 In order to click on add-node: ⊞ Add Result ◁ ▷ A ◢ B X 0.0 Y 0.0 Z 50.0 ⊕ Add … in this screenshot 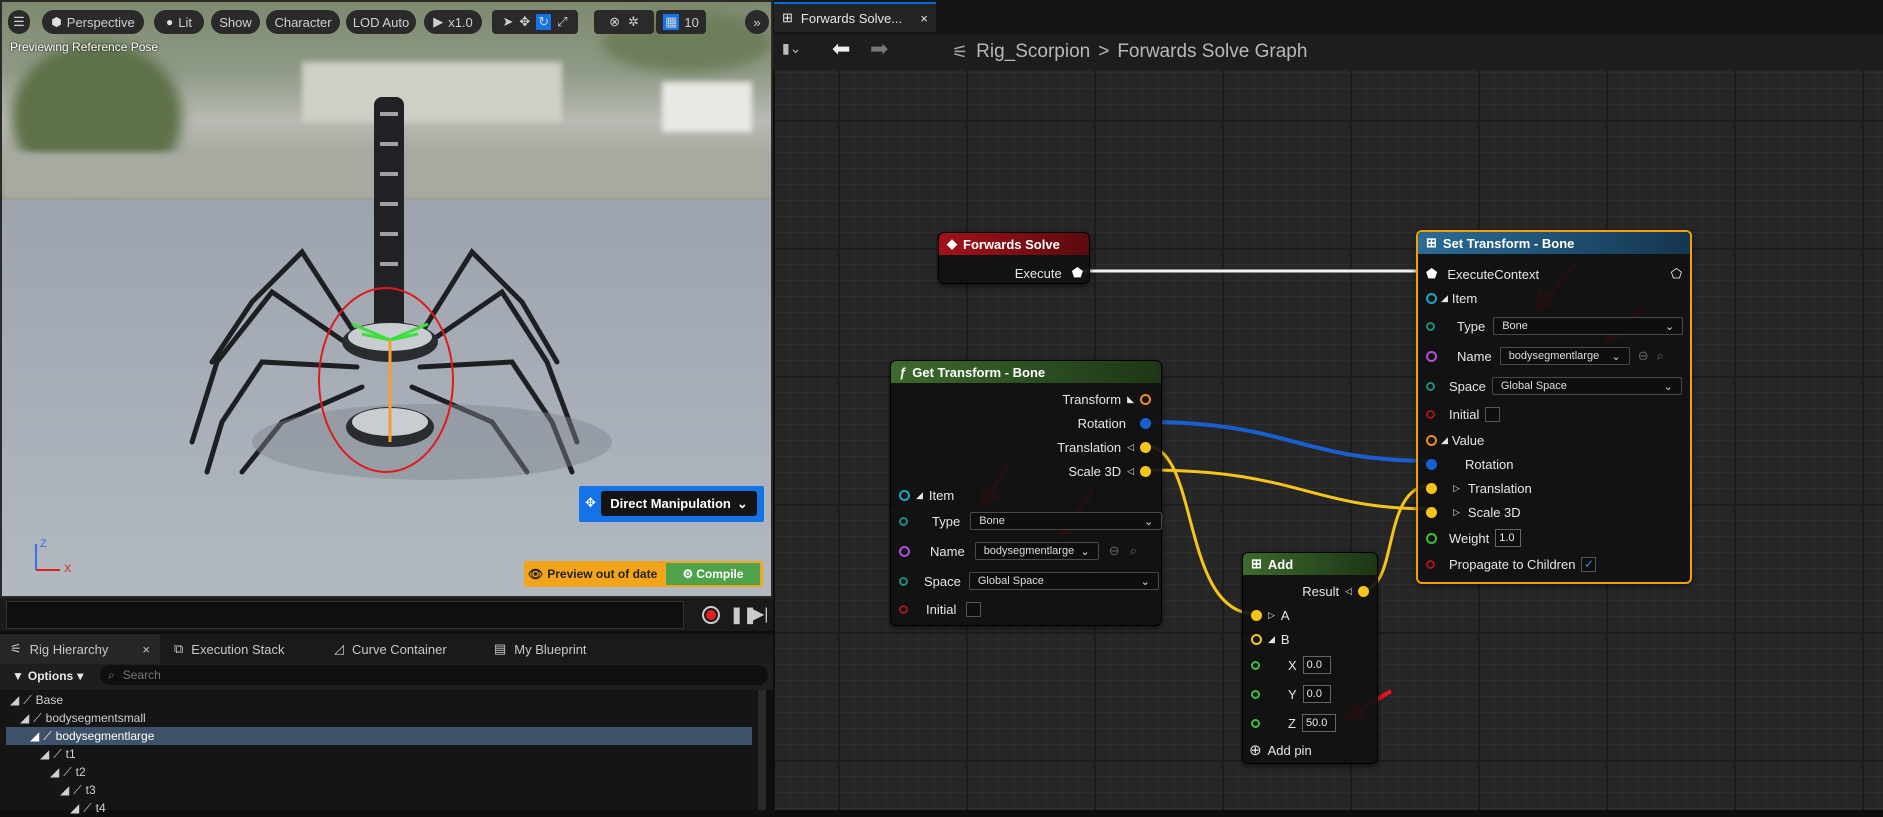, I will do `click(1310, 658)`.